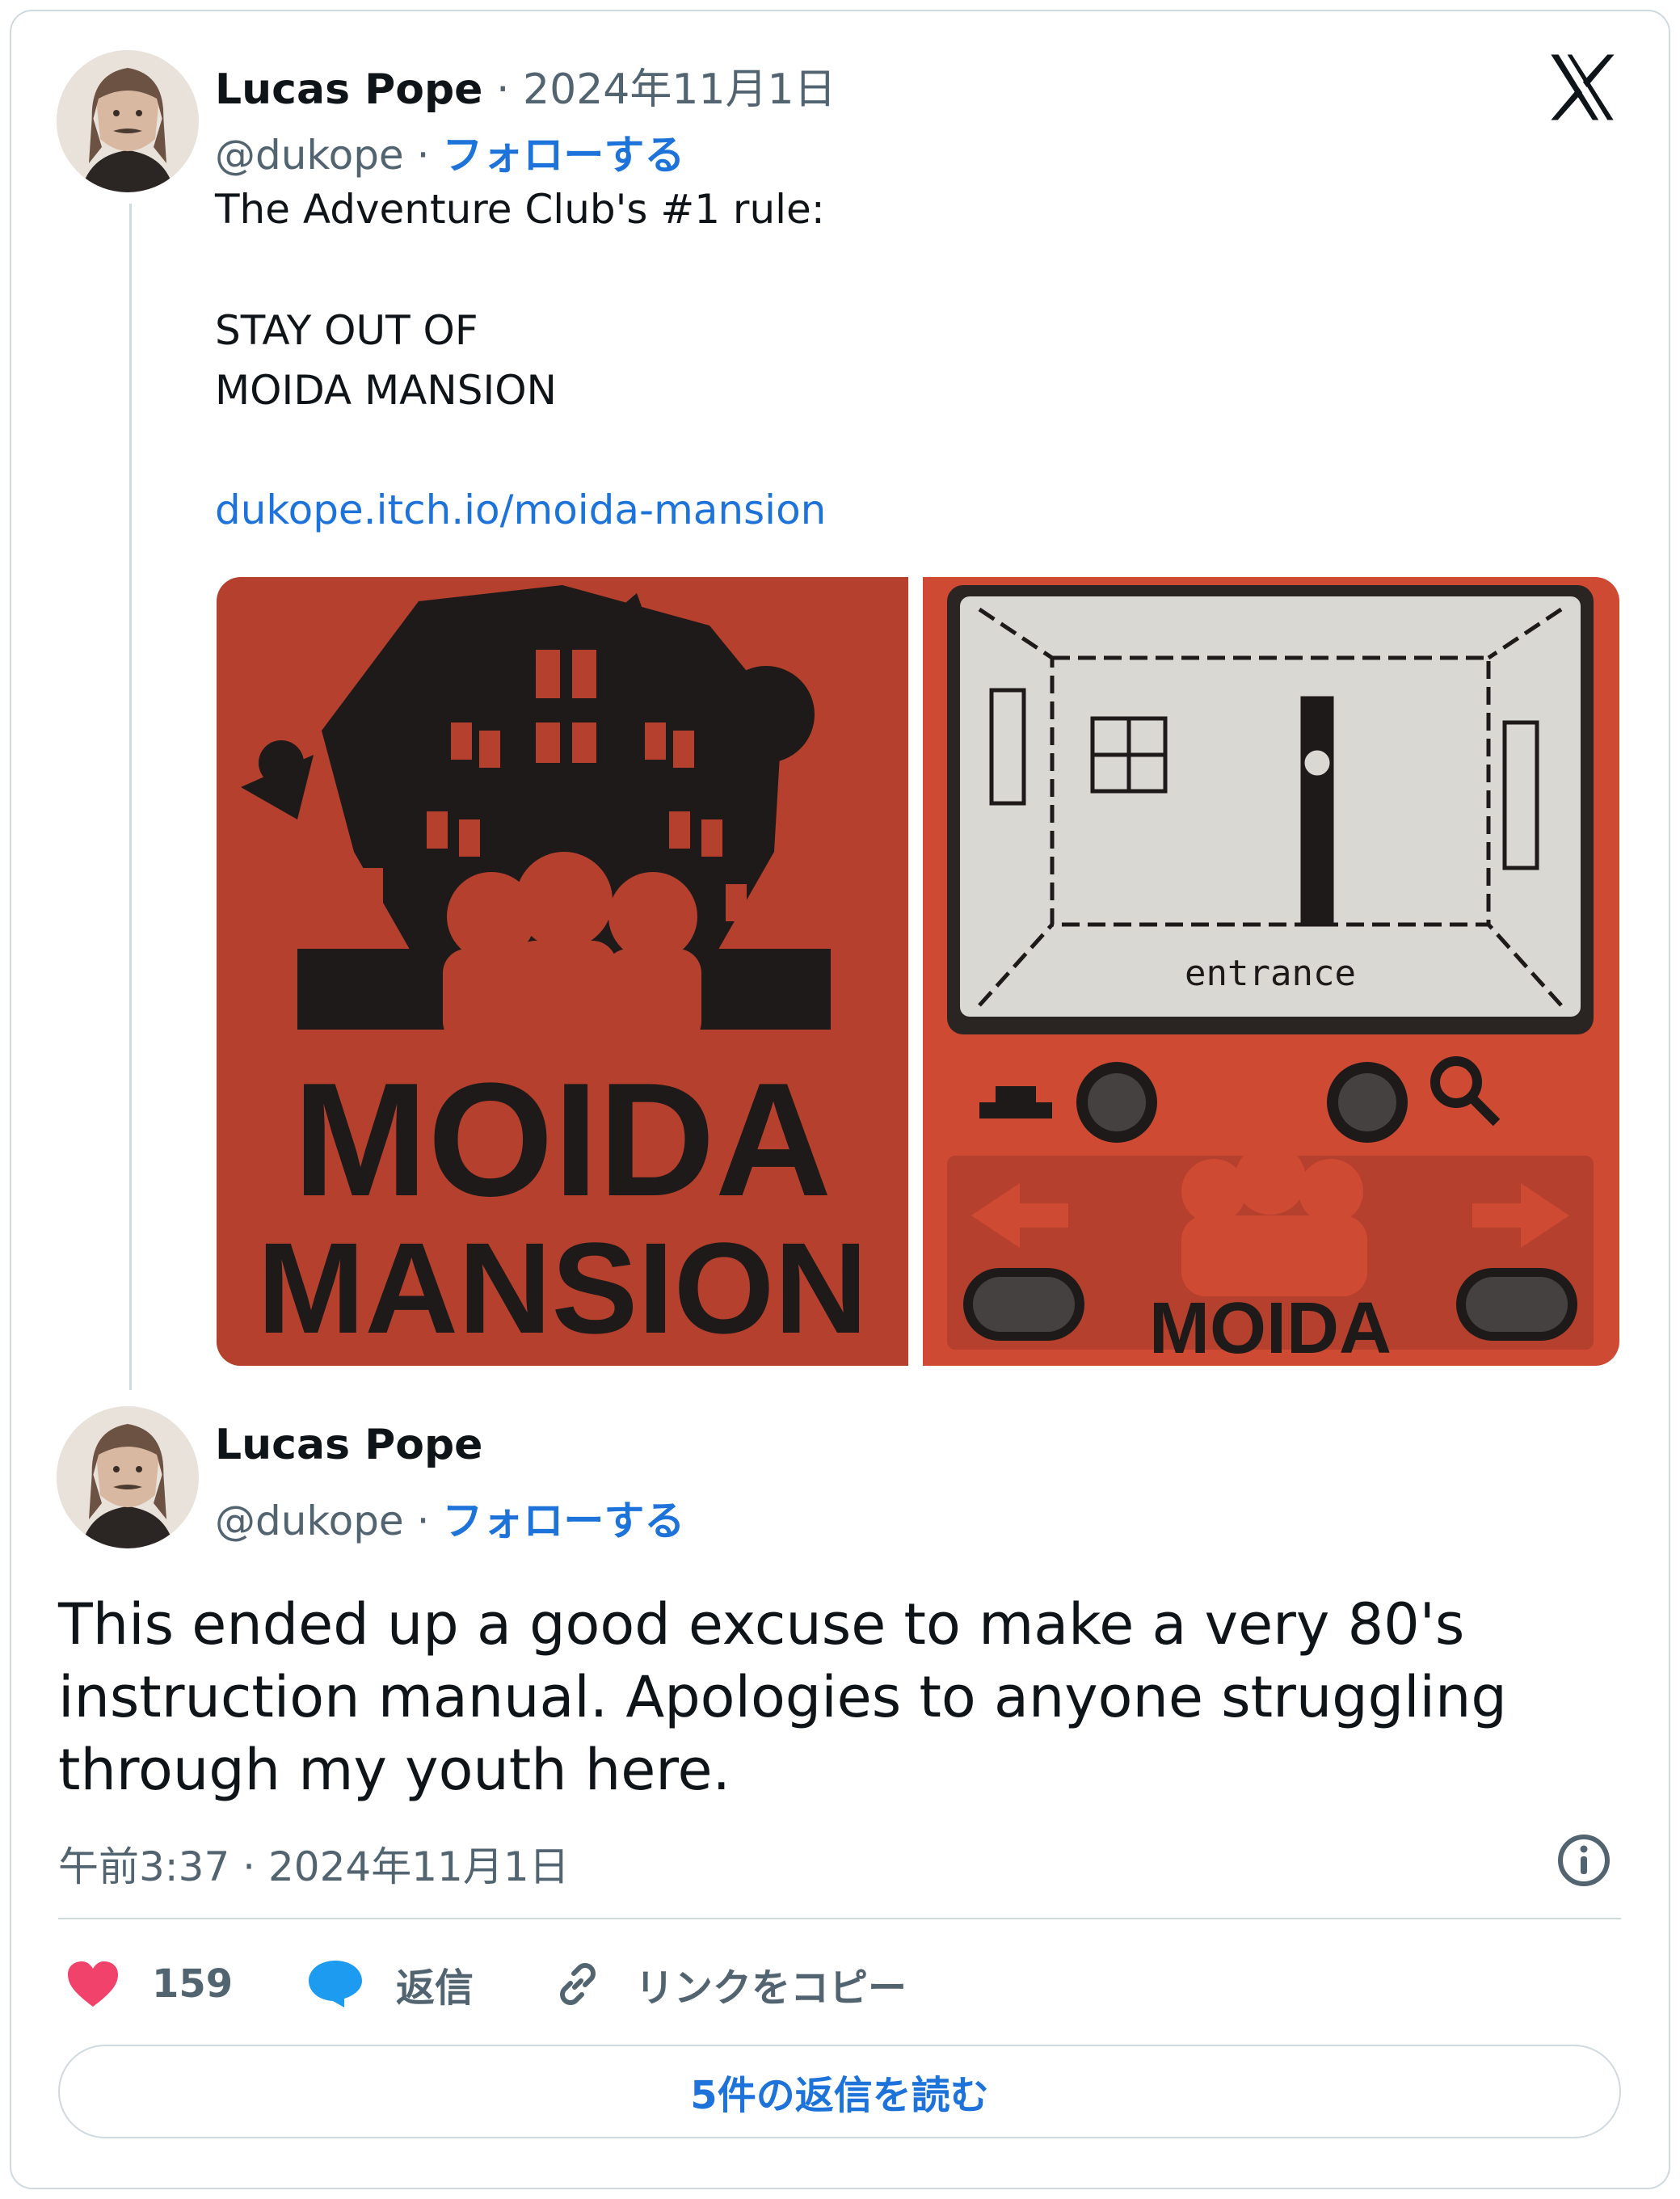  What do you see at coordinates (149, 1984) in the screenshot?
I see `like-button: 159` at bounding box center [149, 1984].